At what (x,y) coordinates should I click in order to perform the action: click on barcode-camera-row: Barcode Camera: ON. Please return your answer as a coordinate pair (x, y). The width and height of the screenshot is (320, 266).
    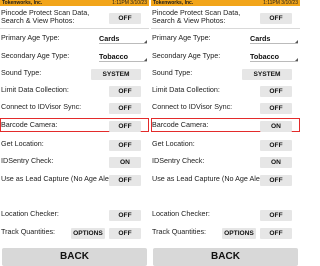
    Looking at the image, I should click on (225, 128).